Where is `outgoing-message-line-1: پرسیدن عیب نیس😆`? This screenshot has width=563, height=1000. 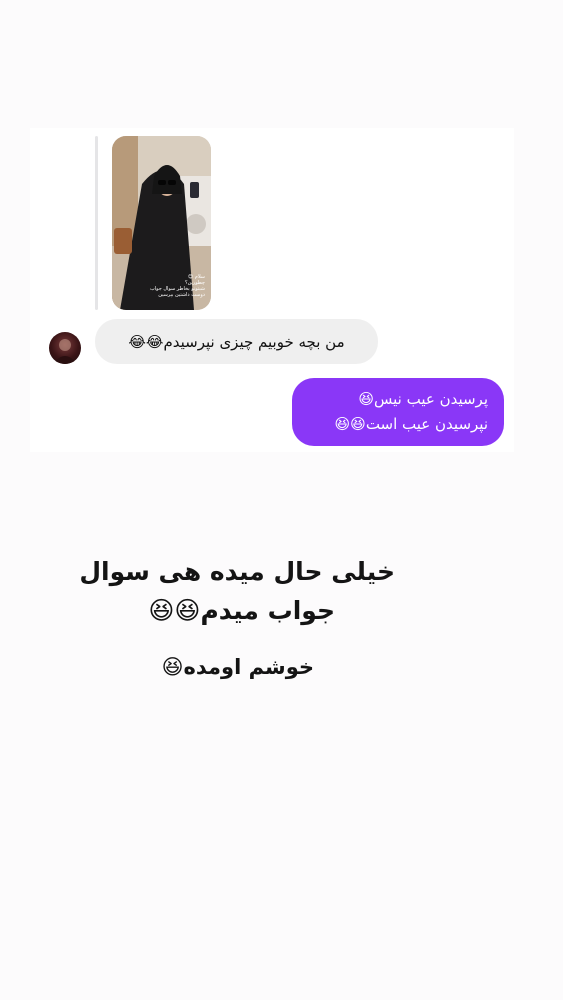 outgoing-message-line-1: پرسیدن عیب نیس😆 is located at coordinates (423, 399).